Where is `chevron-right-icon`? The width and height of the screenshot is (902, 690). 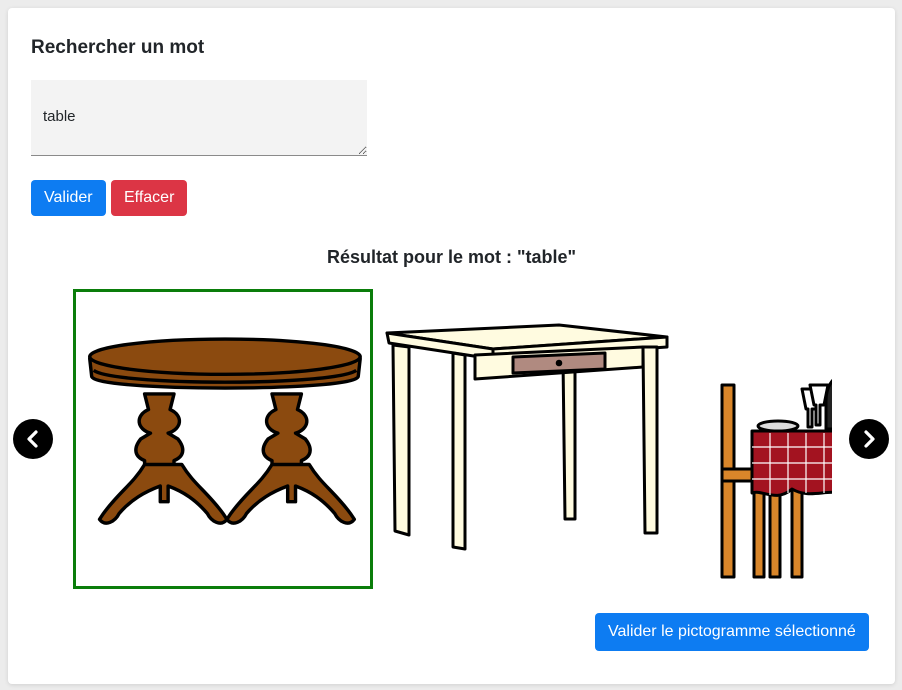
chevron-right-icon is located at coordinates (869, 439).